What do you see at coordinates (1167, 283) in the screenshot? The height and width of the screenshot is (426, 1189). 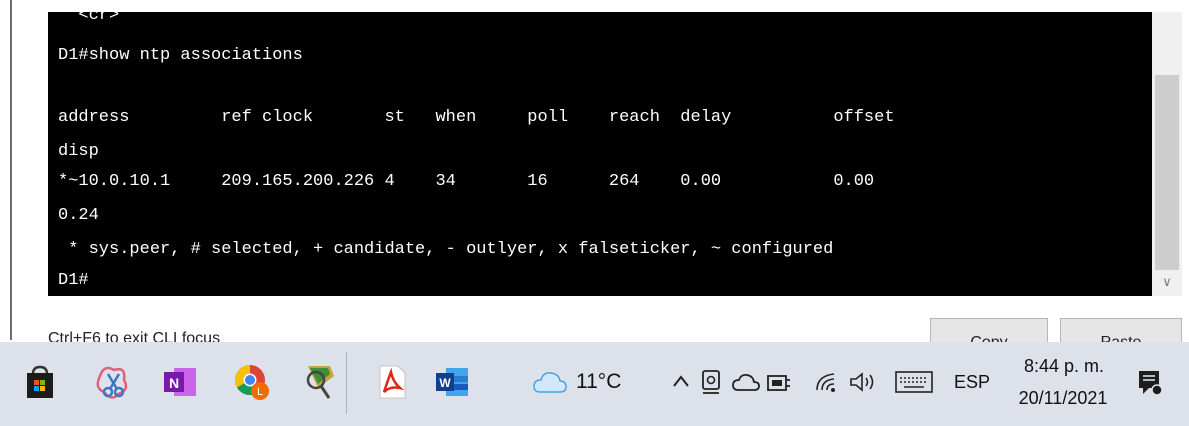 I see `scroll-down-icon: ∨` at bounding box center [1167, 283].